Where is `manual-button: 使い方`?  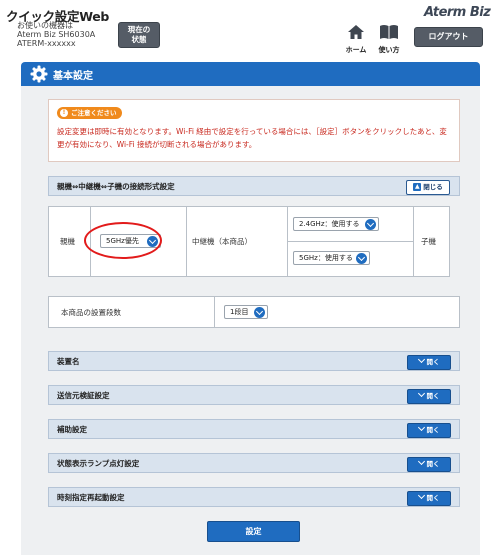 manual-button: 使い方 is located at coordinates (389, 39).